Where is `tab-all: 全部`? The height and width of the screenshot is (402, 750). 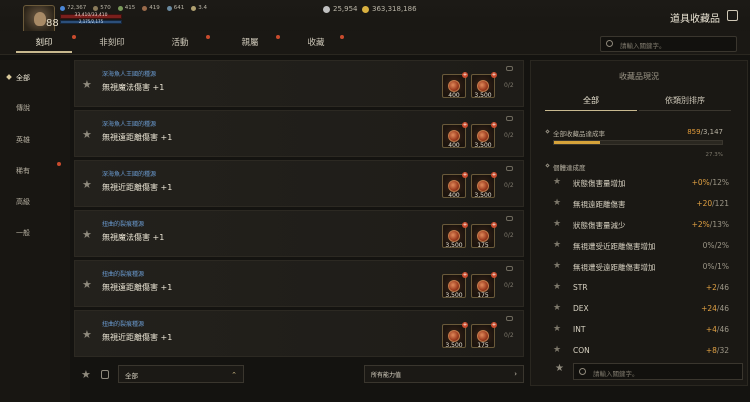
tab-all: 全部 is located at coordinates (591, 101).